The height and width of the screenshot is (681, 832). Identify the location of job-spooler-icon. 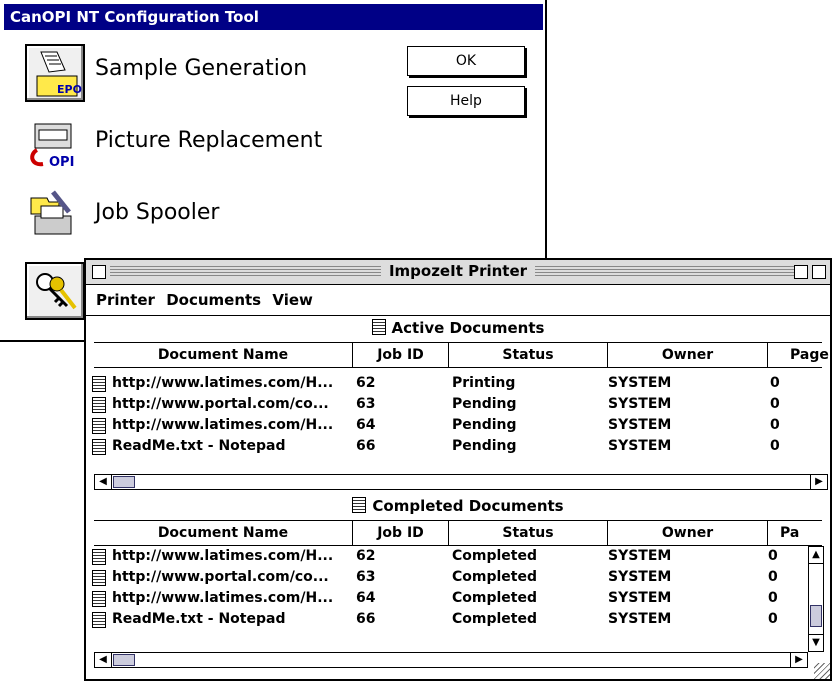
(55, 217).